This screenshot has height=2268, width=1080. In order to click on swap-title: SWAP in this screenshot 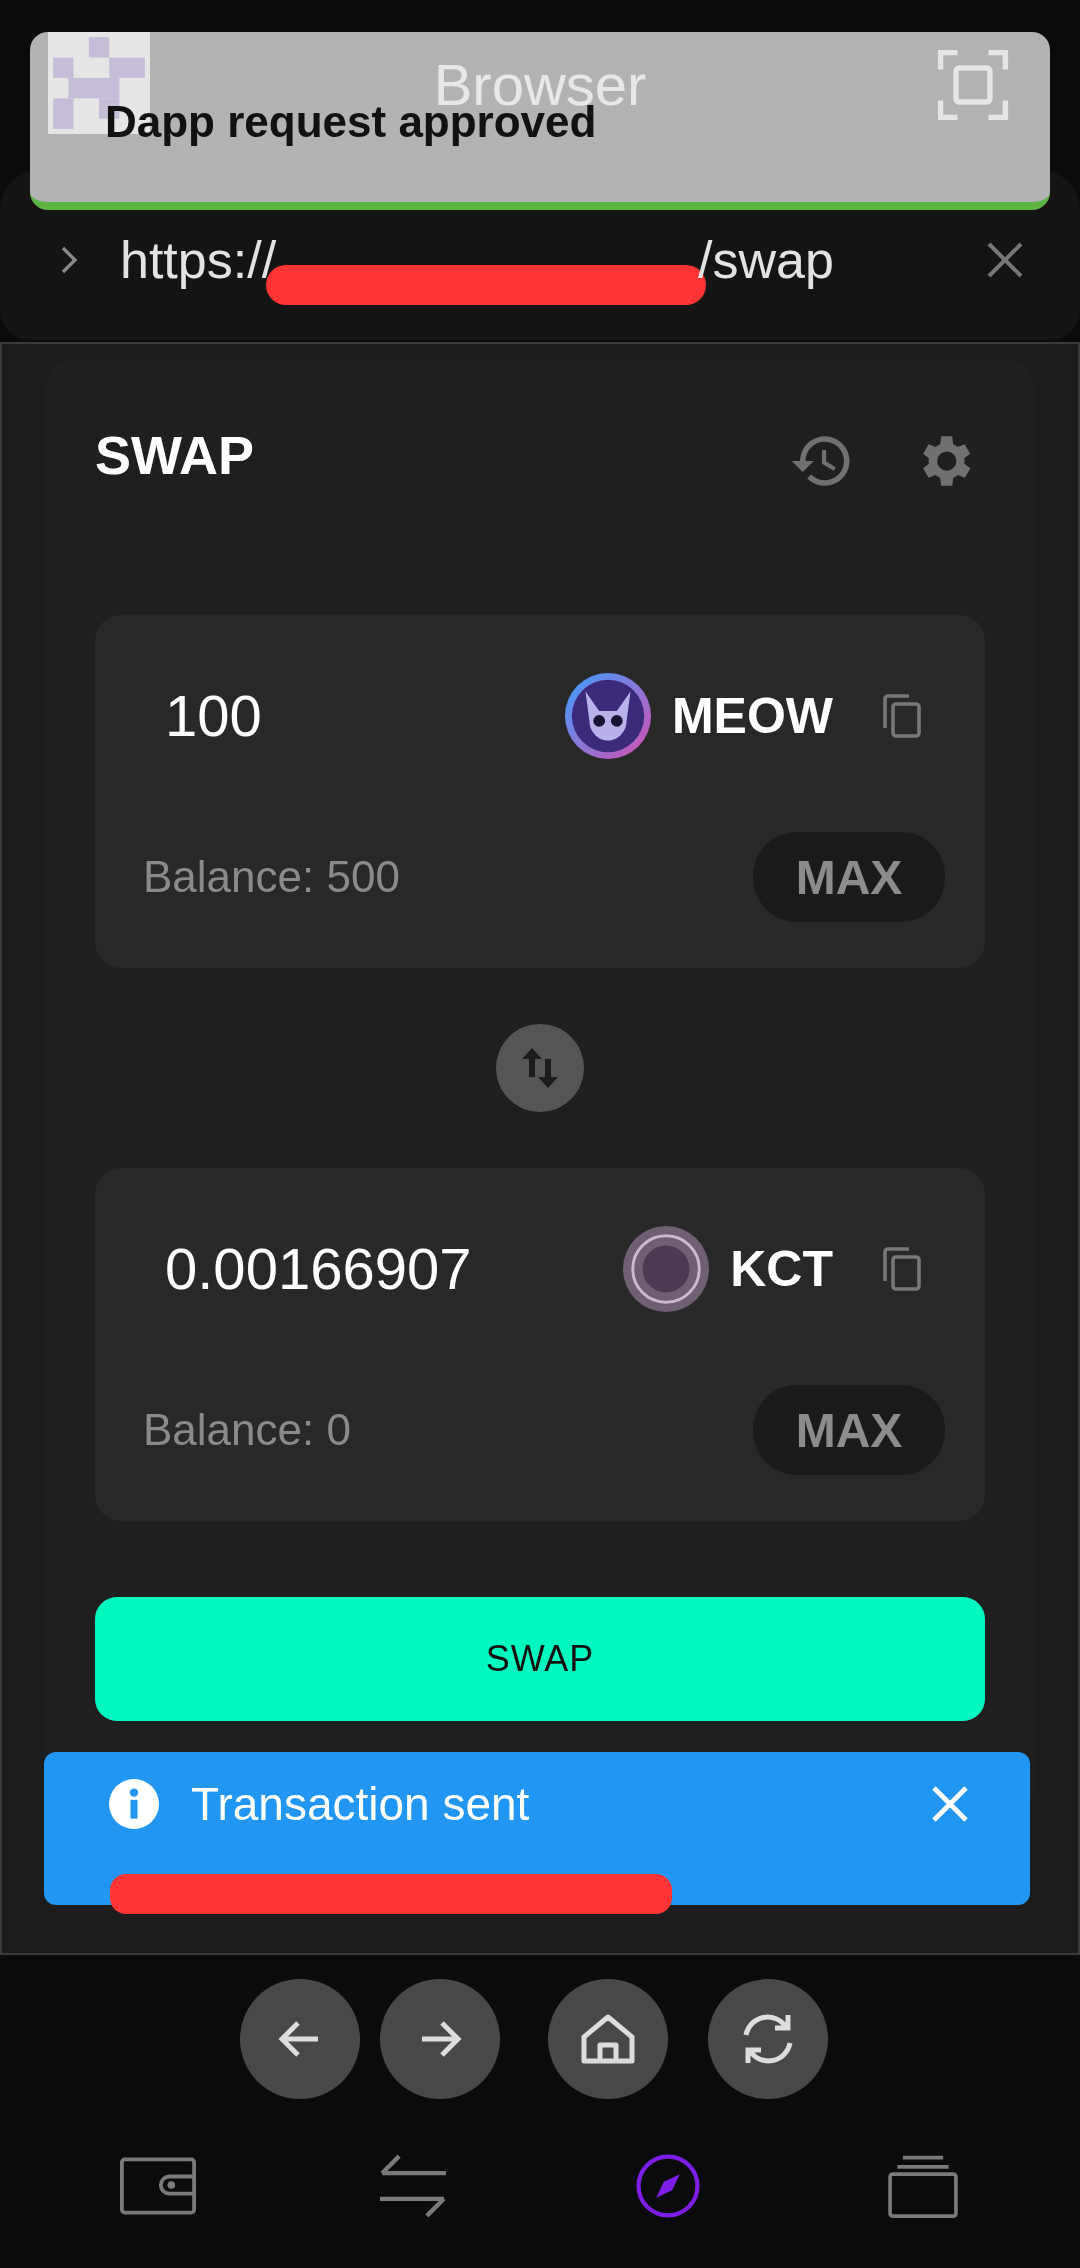, I will do `click(175, 455)`.